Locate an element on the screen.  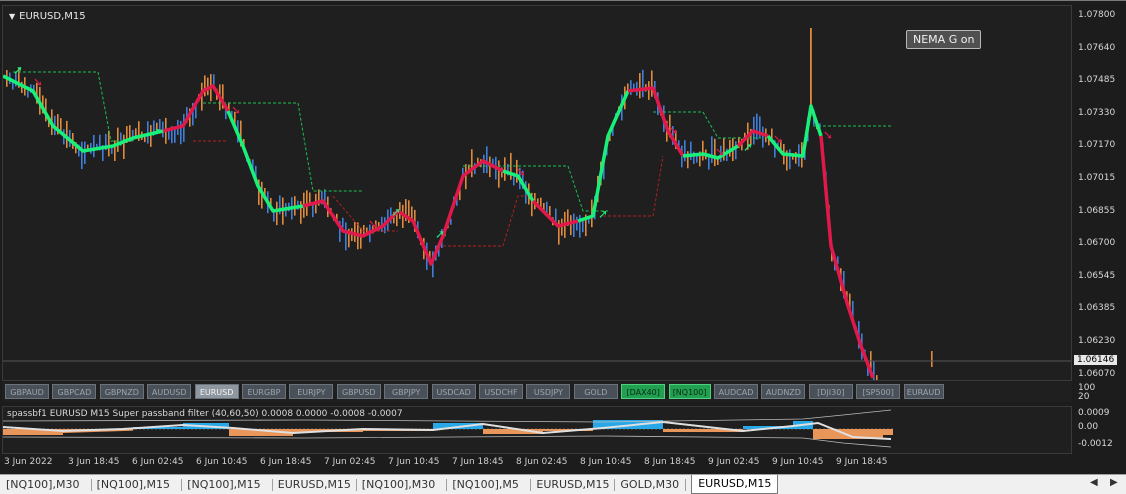
price-tick-label: 1.06385 is located at coordinates (1097, 308).